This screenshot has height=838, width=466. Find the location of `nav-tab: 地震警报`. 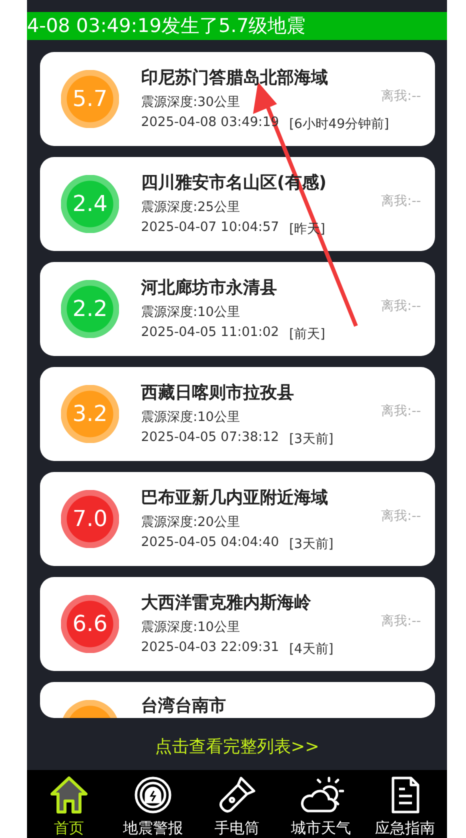

nav-tab: 地震警报 is located at coordinates (153, 804).